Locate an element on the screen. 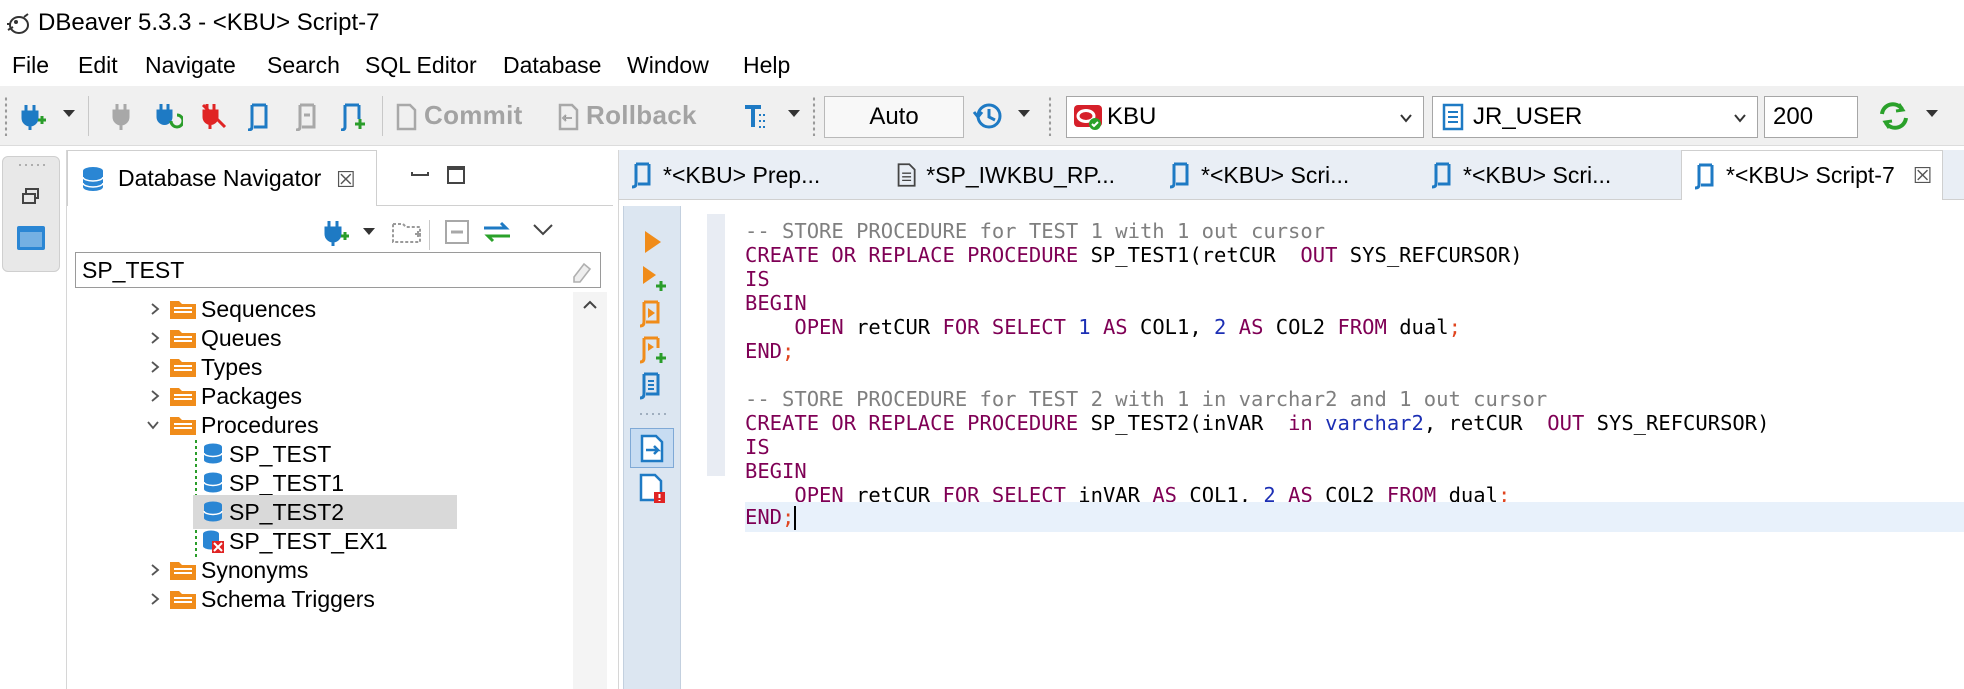 Image resolution: width=1964 pixels, height=689 pixels. new-folder-icon is located at coordinates (407, 232).